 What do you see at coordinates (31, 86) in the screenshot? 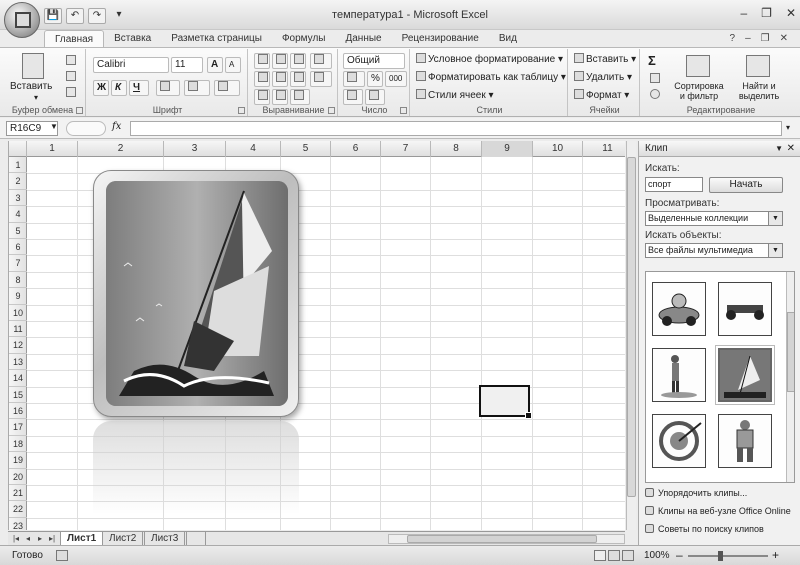
I see `paste-button: Вставить` at bounding box center [31, 86].